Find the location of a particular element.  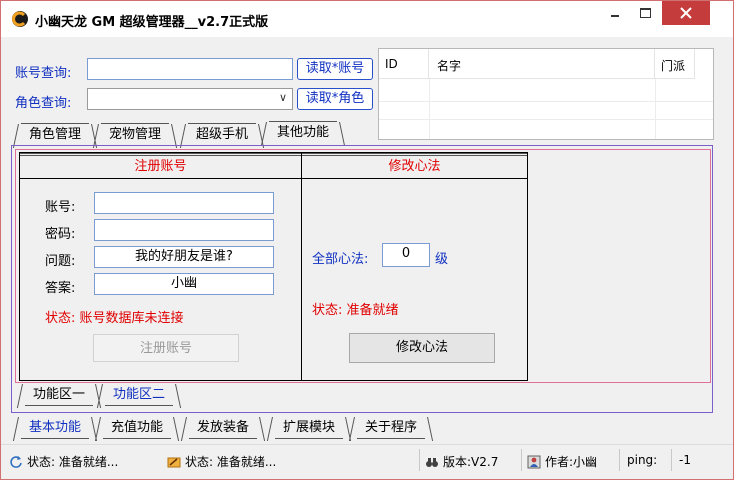

tab-extension-modules: 扩展模块 is located at coordinates (309, 428).